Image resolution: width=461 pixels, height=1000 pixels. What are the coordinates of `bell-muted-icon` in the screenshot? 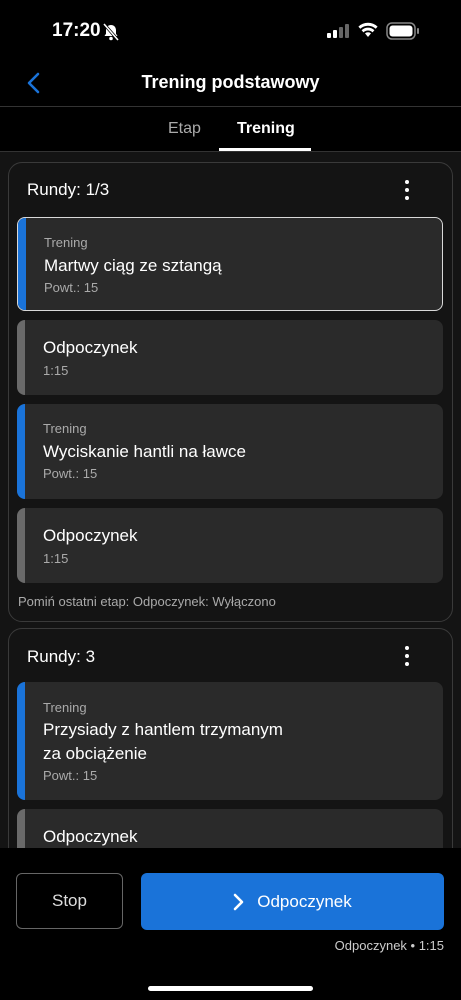 It's located at (111, 32).